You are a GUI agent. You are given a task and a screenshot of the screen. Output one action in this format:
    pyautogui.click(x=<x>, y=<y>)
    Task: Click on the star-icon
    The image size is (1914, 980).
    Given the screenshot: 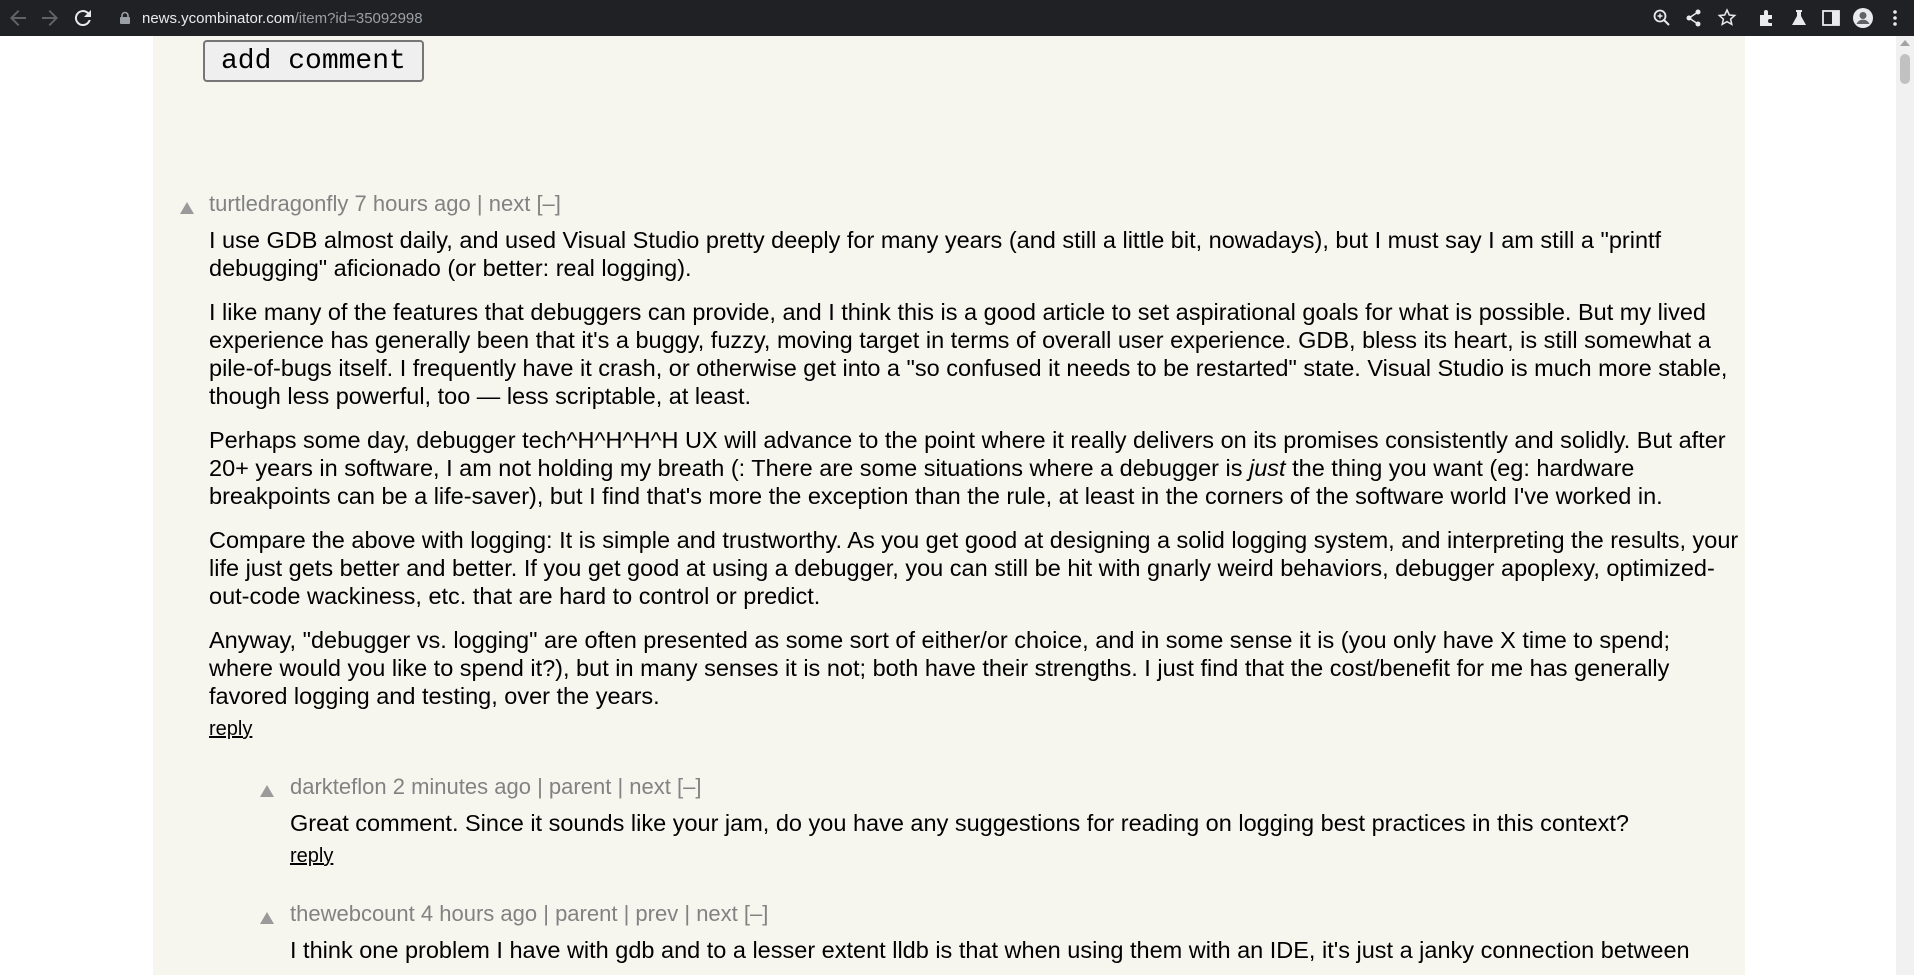 What is the action you would take?
    pyautogui.click(x=1727, y=18)
    